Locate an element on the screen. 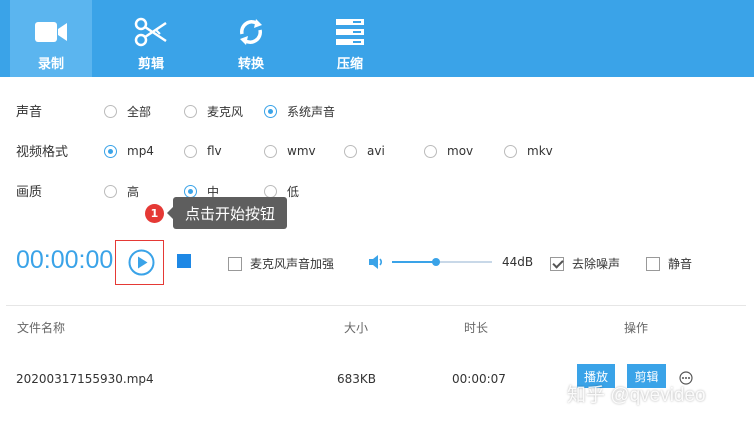 The image size is (754, 427). checkbox-label: 去除噪声 is located at coordinates (596, 264).